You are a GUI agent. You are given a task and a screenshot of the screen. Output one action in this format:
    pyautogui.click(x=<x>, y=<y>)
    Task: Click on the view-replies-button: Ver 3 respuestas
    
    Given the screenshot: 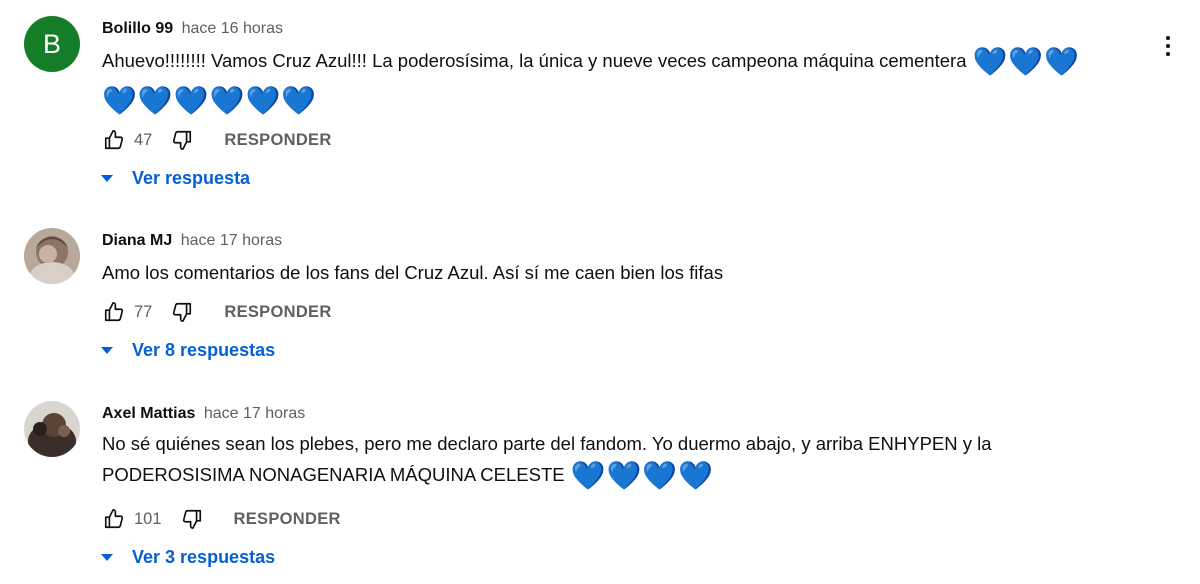 What is the action you would take?
    pyautogui.click(x=187, y=557)
    